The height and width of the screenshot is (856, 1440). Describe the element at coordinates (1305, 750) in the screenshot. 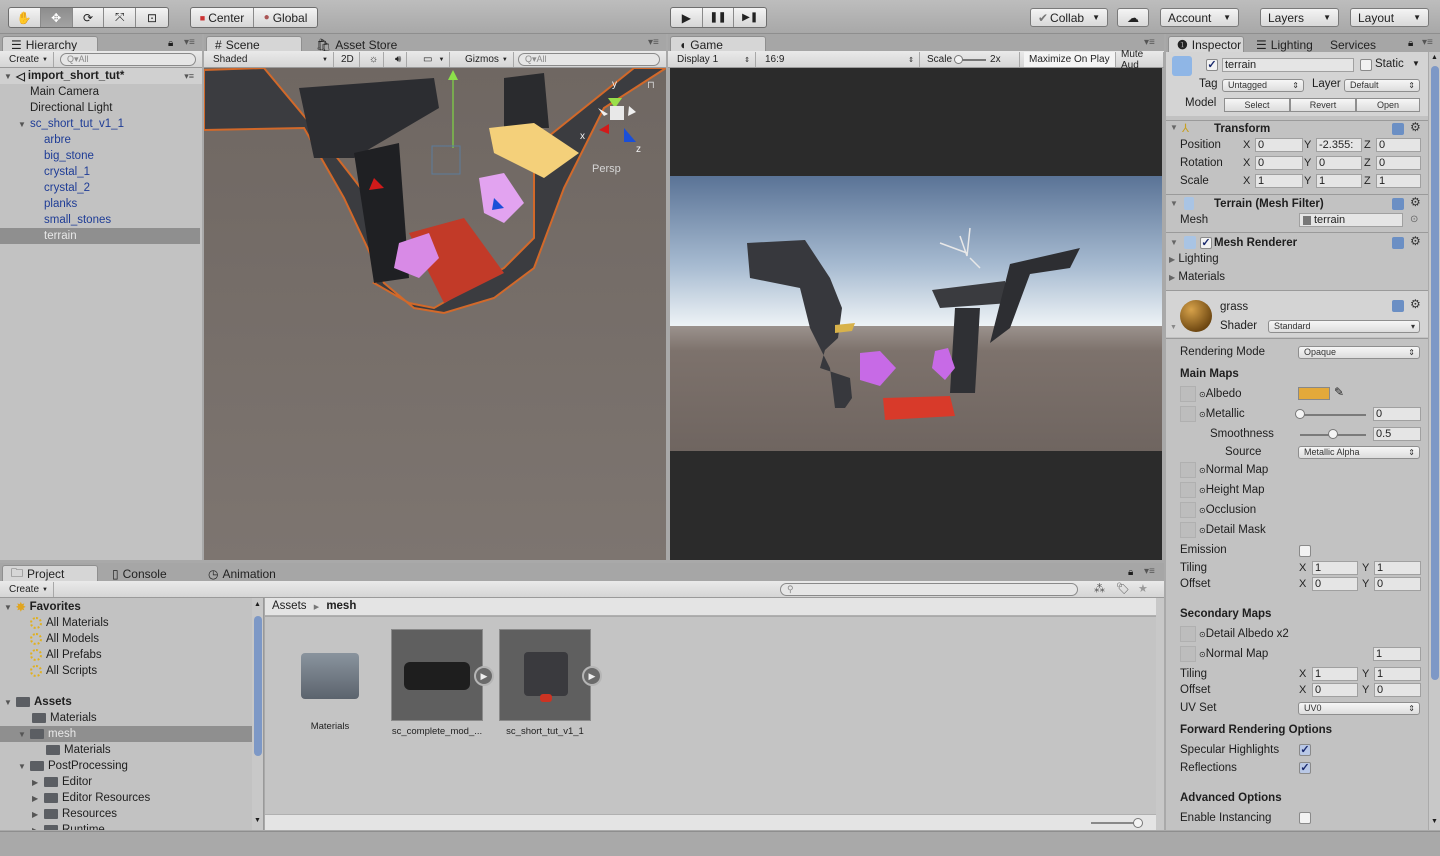

I see `specular-highlights-checkbox: ✓` at that location.